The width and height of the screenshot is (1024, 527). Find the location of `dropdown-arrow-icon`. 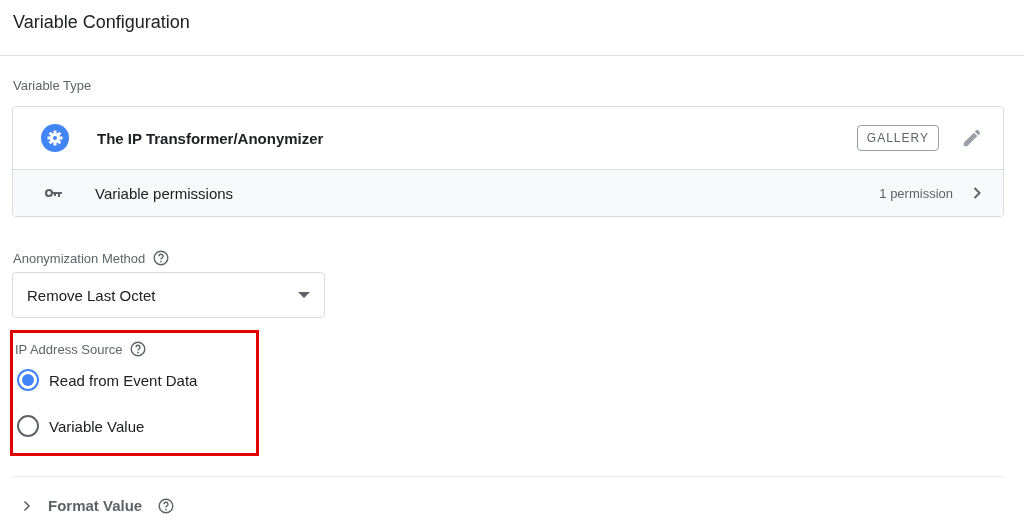

dropdown-arrow-icon is located at coordinates (304, 295).